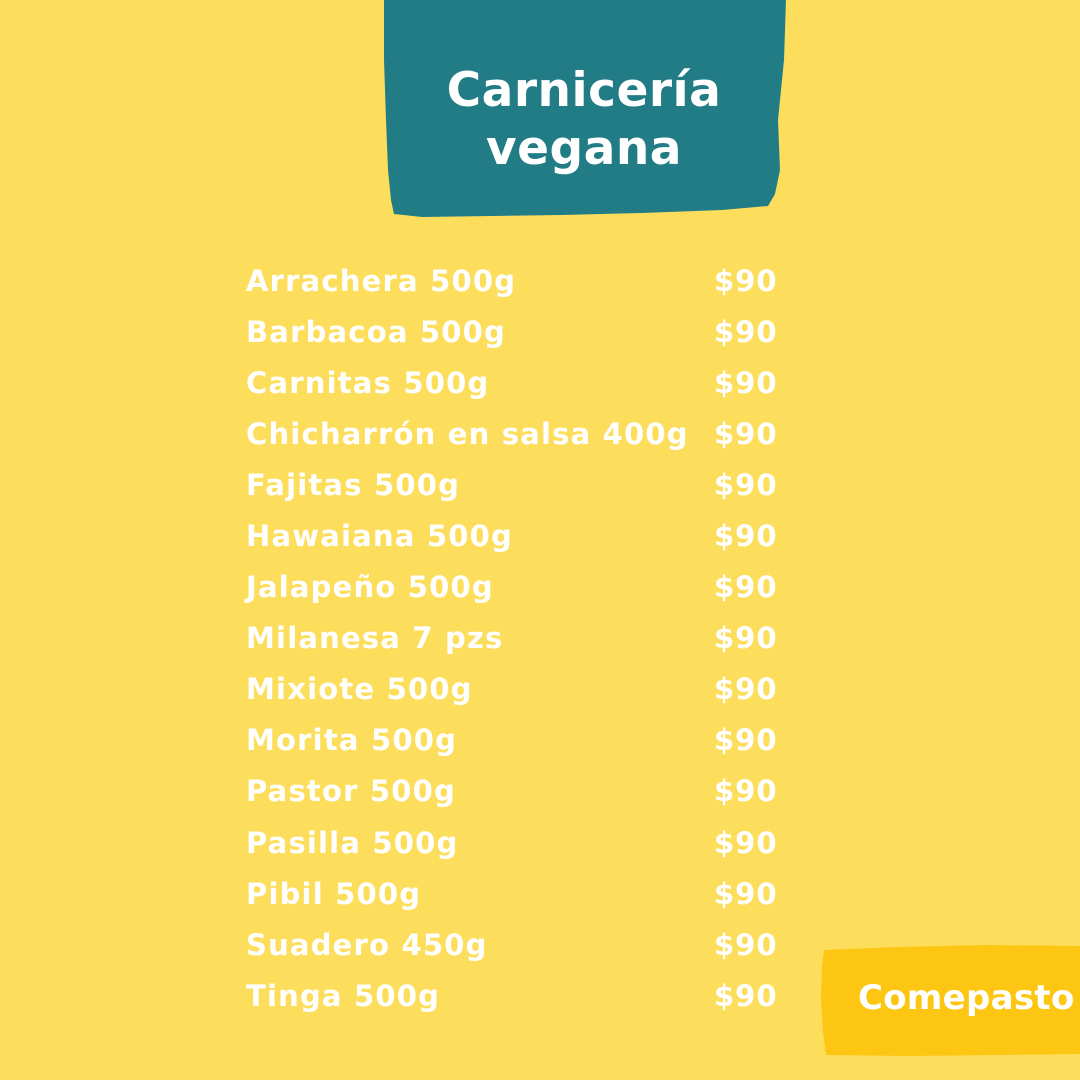 The image size is (1080, 1080). Describe the element at coordinates (512, 740) in the screenshot. I see `menu-item: Morita 500g $90` at that location.